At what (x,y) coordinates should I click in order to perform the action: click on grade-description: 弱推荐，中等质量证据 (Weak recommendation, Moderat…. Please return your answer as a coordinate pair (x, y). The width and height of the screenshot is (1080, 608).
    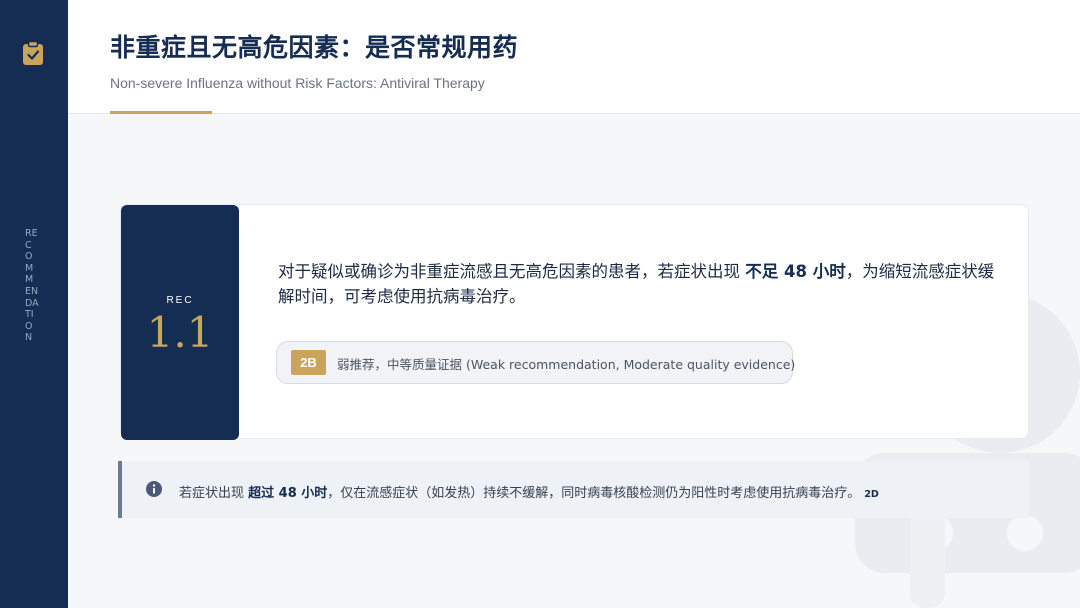
    Looking at the image, I should click on (566, 364).